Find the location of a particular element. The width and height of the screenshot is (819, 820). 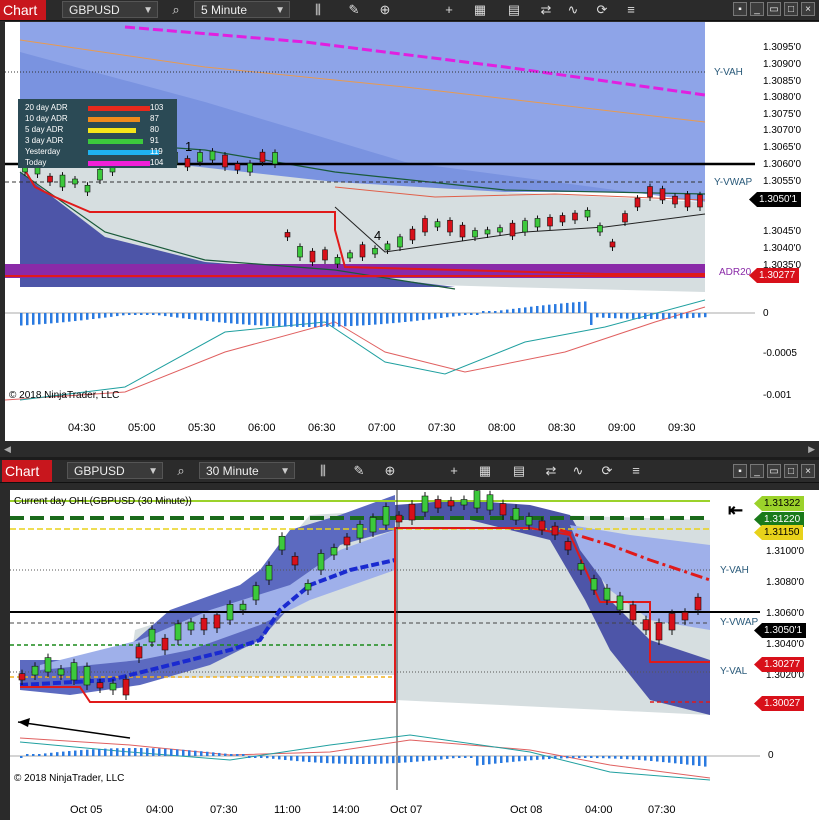

top-copyright: © 2018 NinjaTrader, LLC is located at coordinates (64, 395).